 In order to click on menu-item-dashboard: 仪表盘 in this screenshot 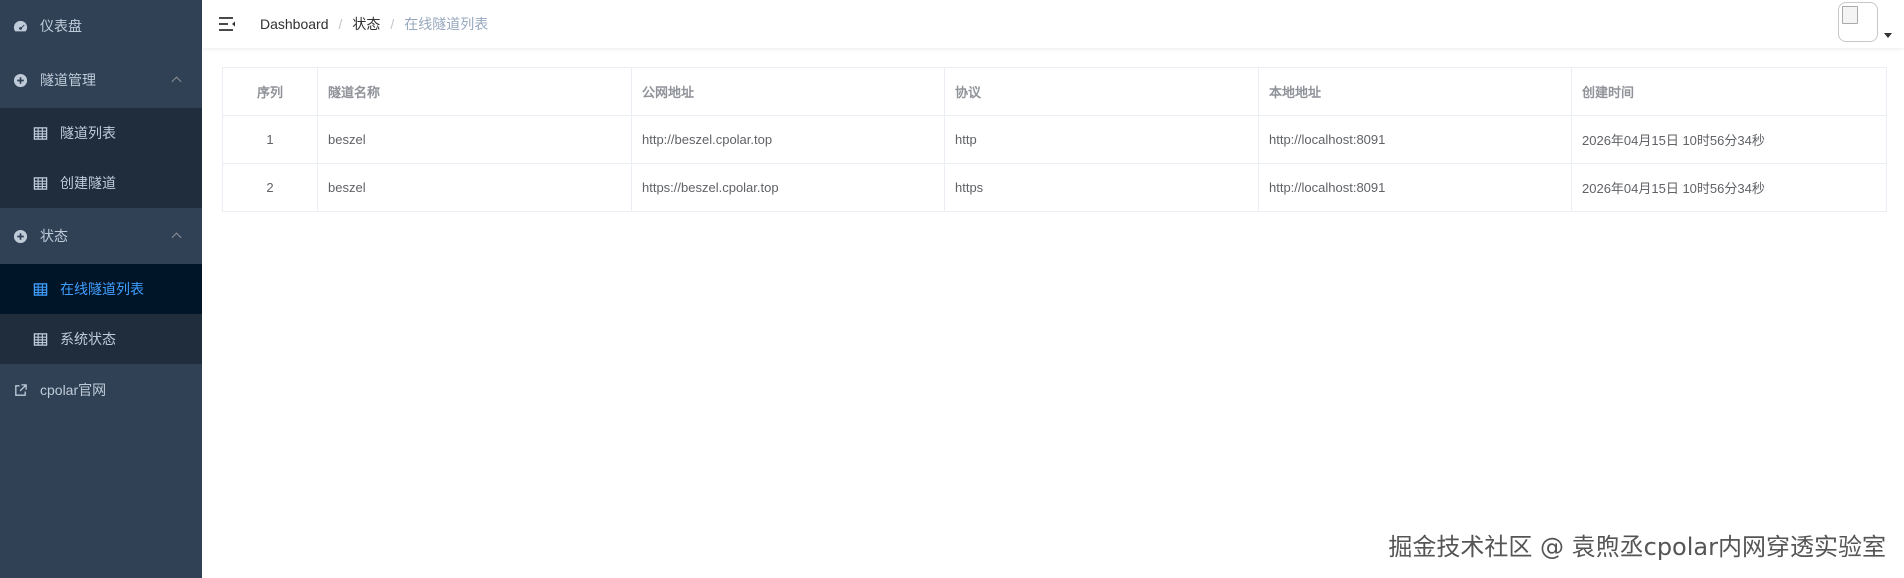, I will do `click(101, 26)`.